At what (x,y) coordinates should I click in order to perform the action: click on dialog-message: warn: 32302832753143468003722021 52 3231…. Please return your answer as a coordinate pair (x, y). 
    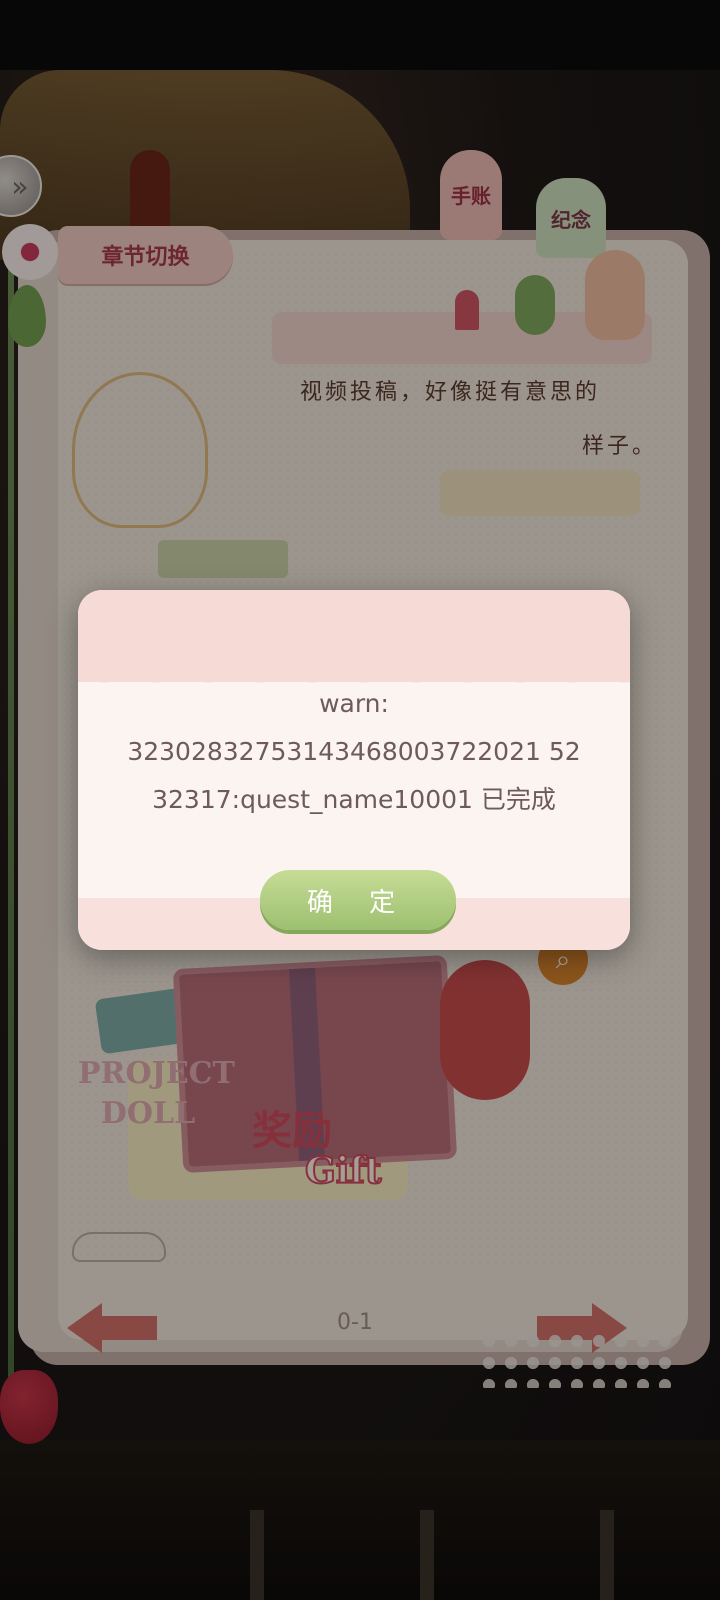
    Looking at the image, I should click on (354, 752).